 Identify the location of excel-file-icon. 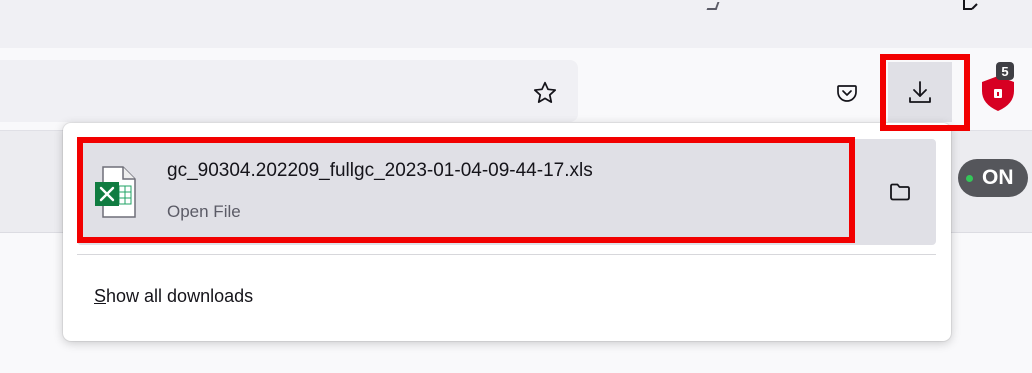
(115, 192).